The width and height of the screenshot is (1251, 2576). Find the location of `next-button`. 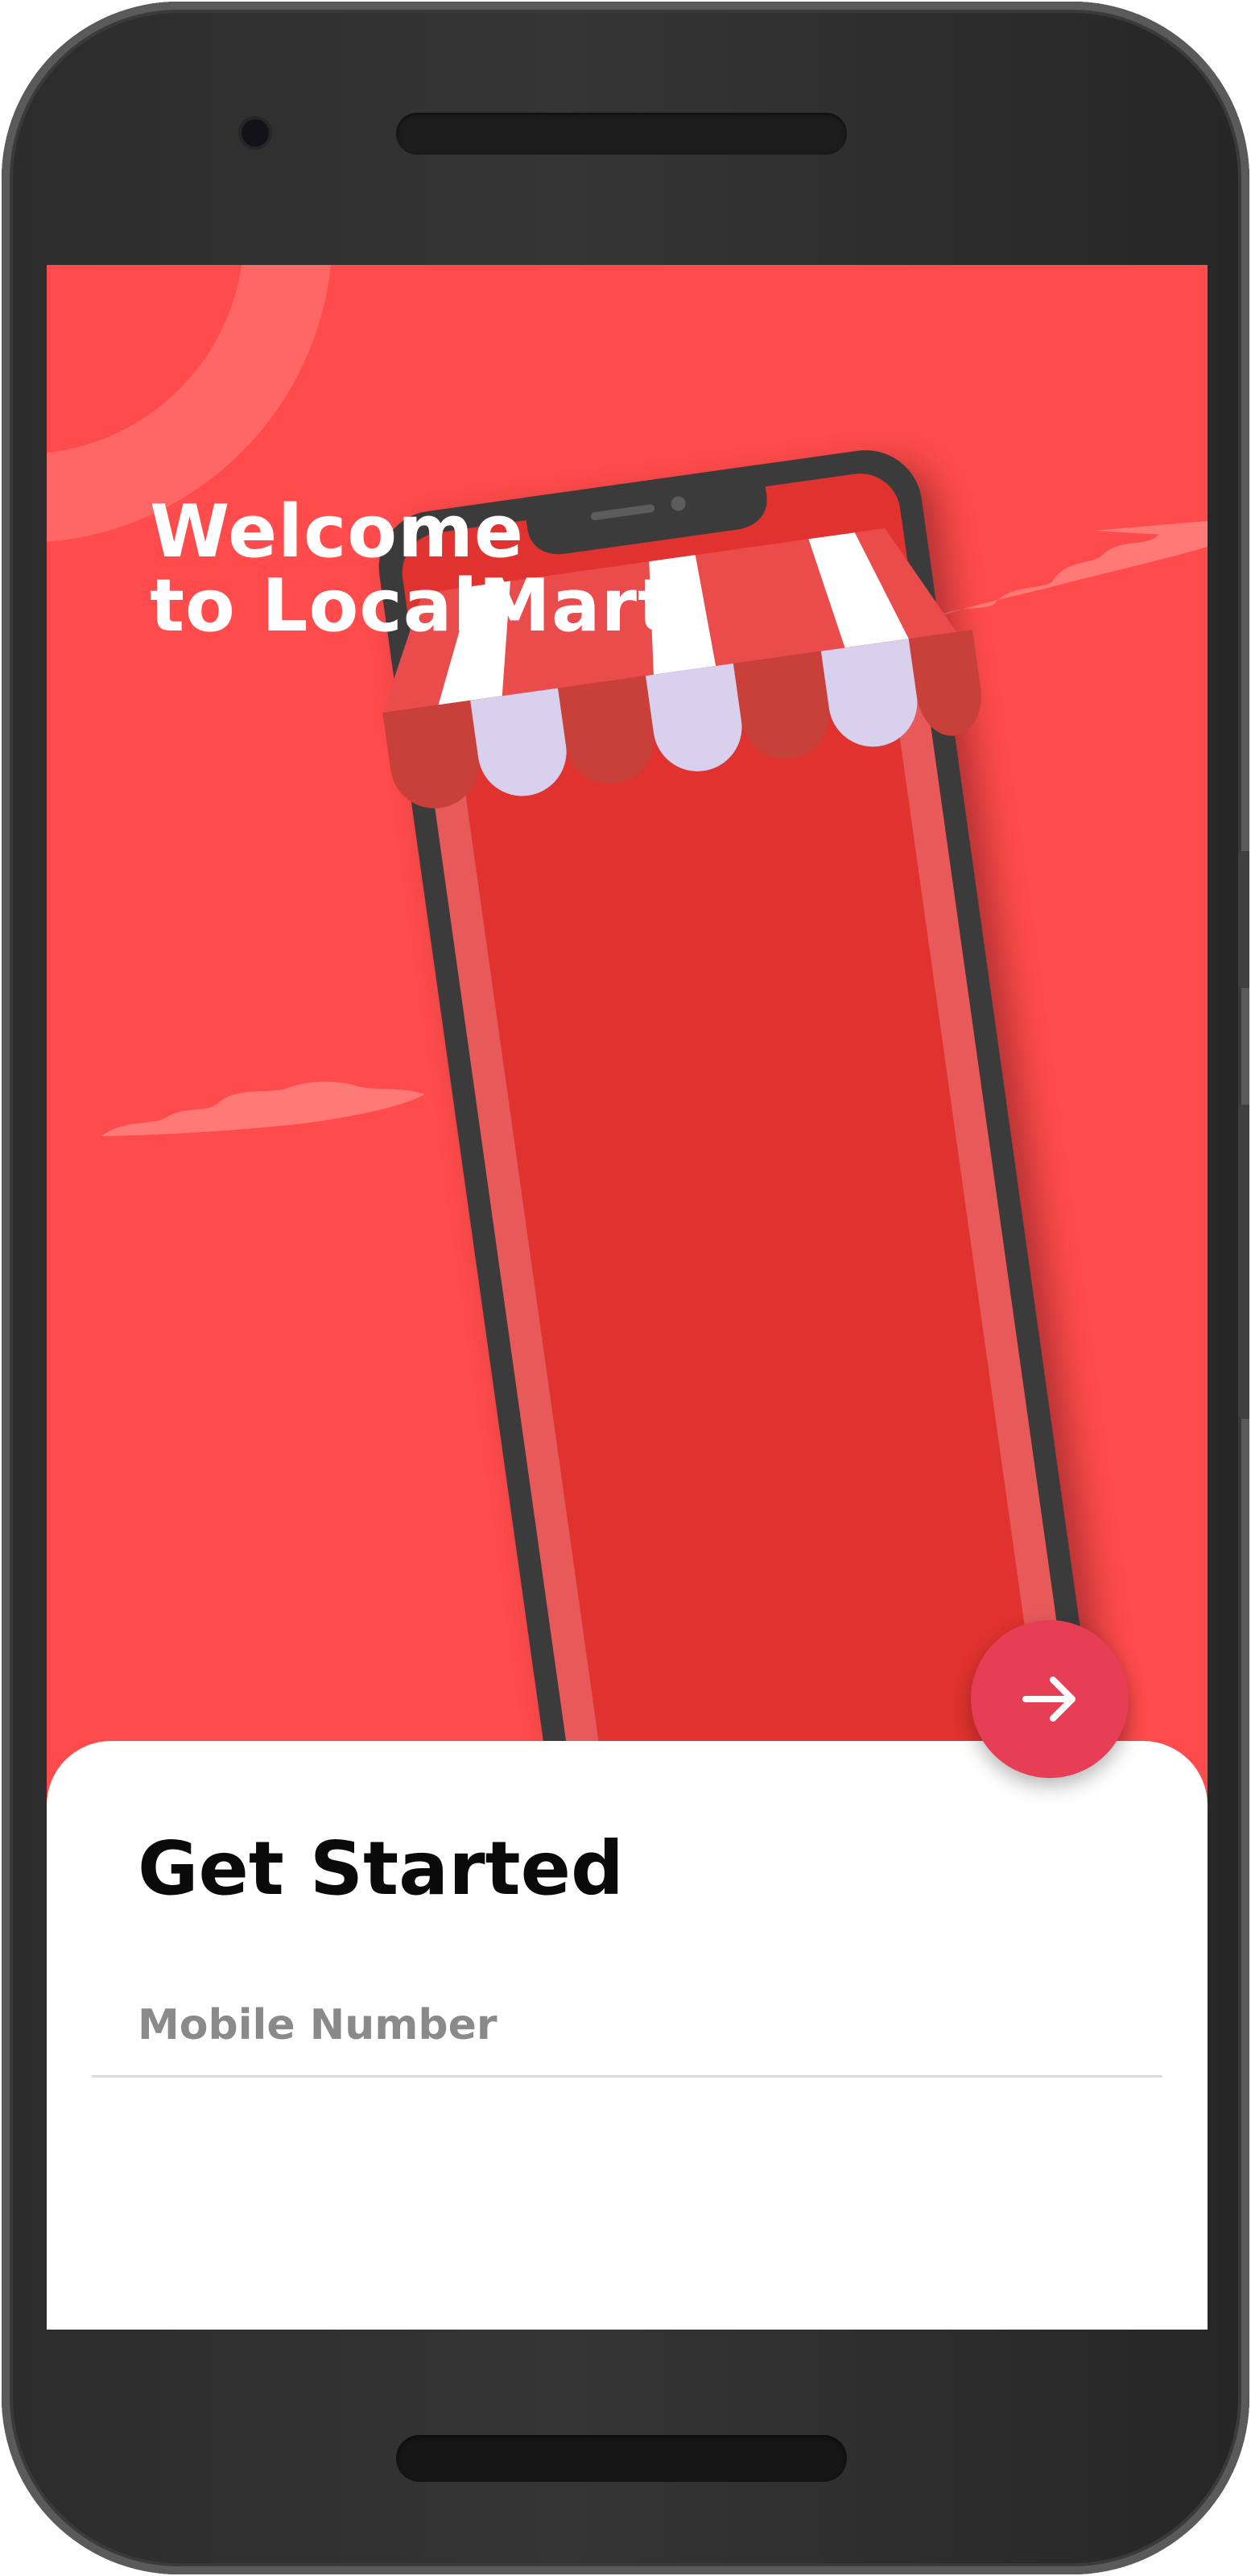

next-button is located at coordinates (1050, 1699).